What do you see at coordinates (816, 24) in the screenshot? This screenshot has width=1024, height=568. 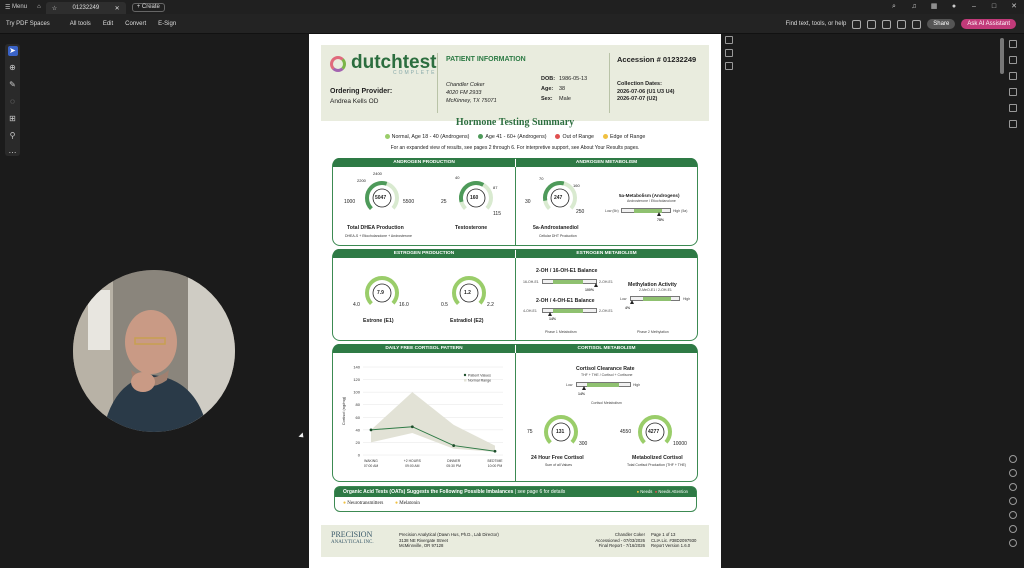 I see `find-input: Find text, tools, or help` at bounding box center [816, 24].